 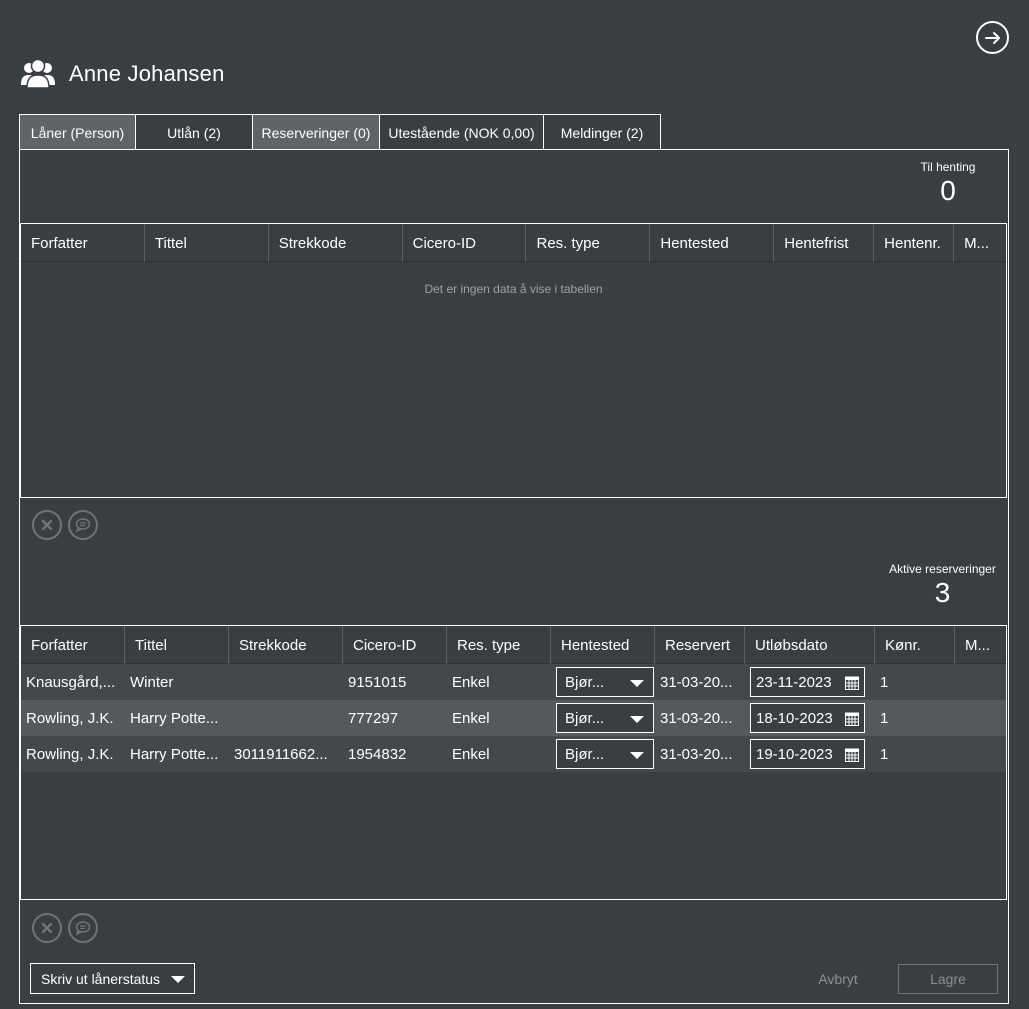 I want to click on expiry-date-value: 18-10-2023, so click(x=794, y=718).